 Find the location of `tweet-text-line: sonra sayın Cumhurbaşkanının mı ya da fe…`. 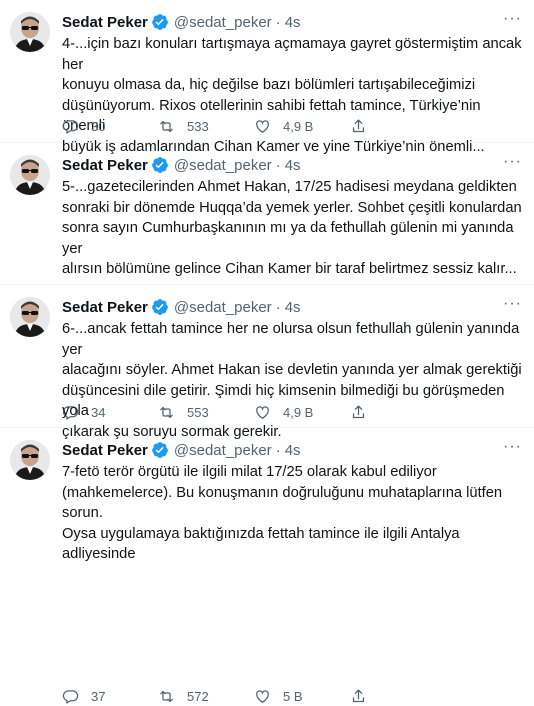

tweet-text-line: sonra sayın Cumhurbaşkanının mı ya da fe… is located at coordinates (288, 238).